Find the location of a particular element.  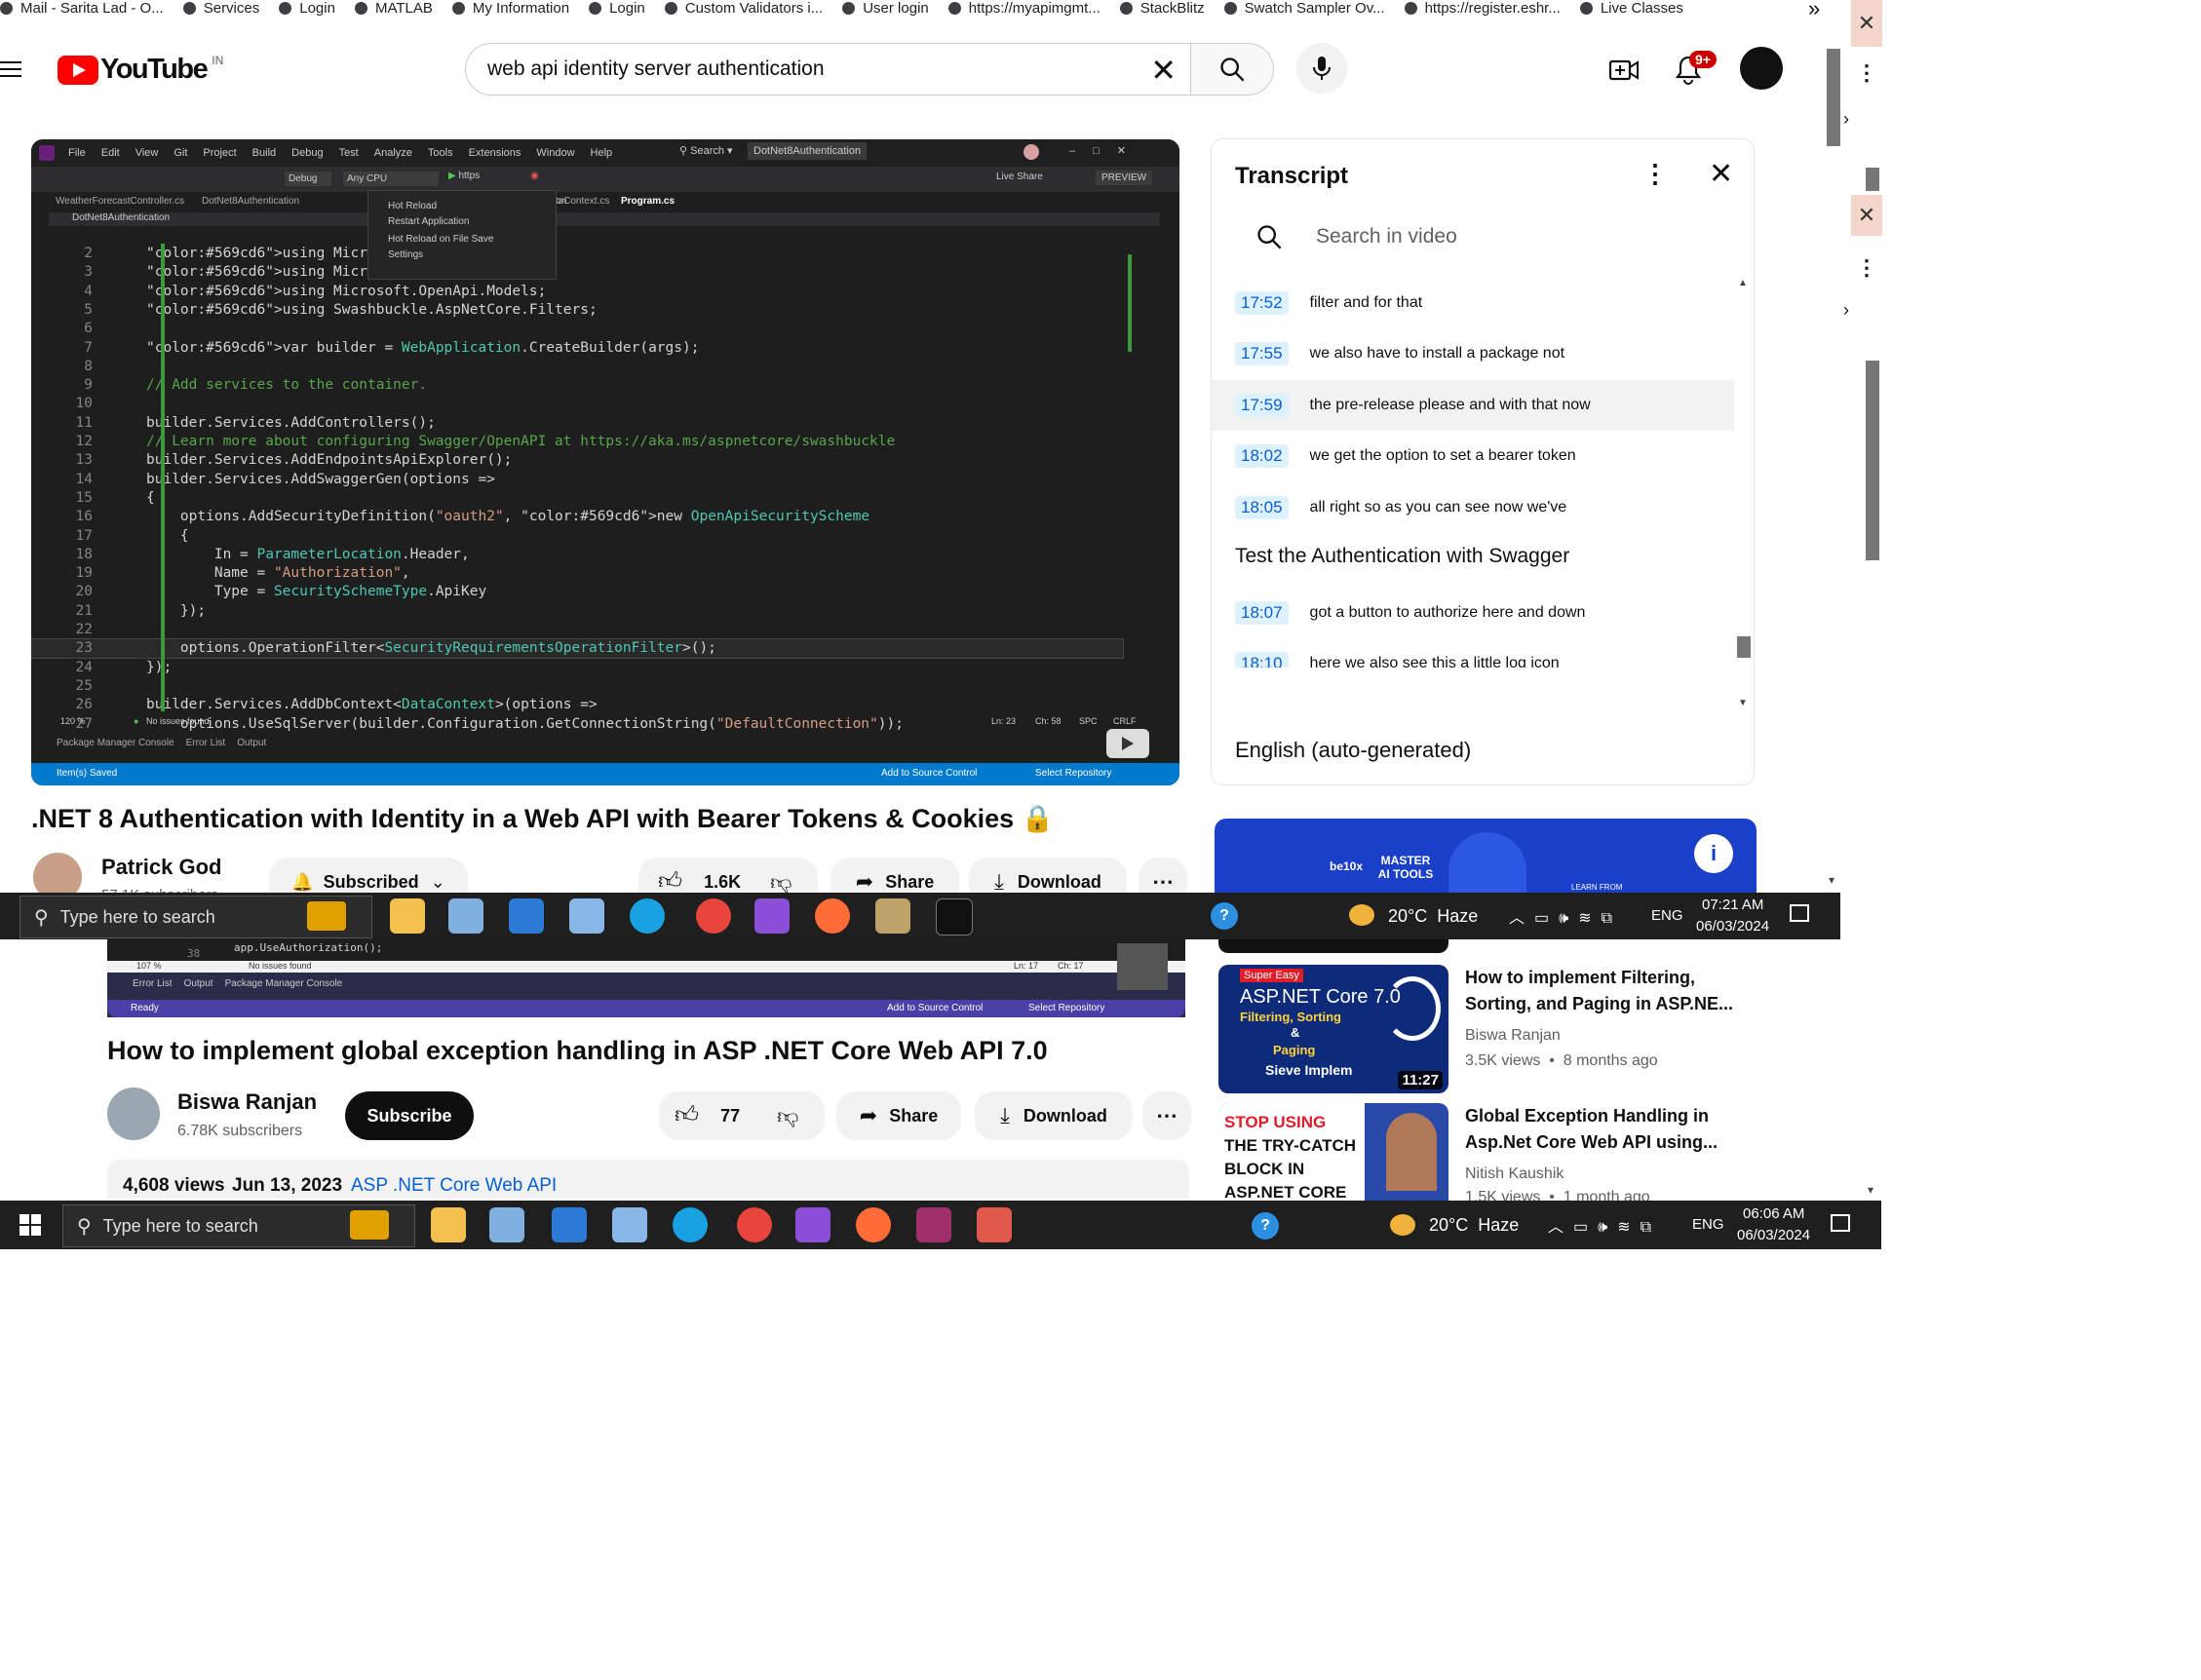

search-input: web api identity server authentication ✕ is located at coordinates (828, 69).